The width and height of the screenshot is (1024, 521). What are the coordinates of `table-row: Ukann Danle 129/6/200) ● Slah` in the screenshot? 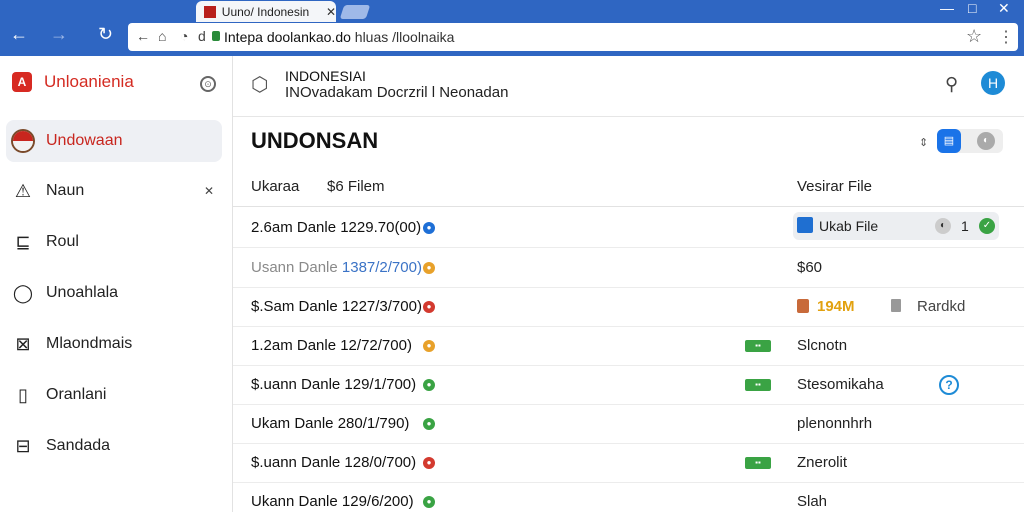 It's located at (628, 501).